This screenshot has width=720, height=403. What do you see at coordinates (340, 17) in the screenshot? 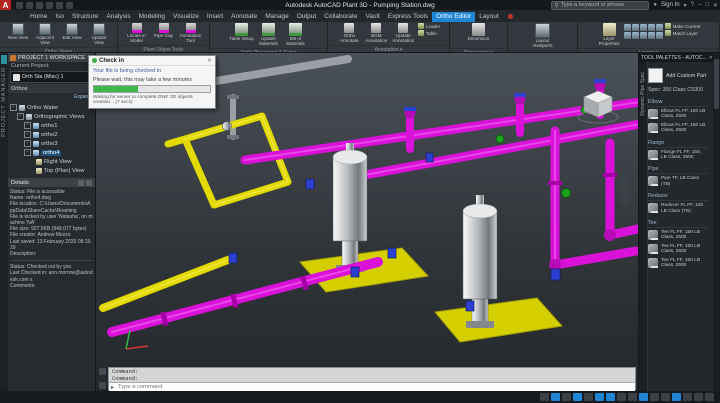
I see `tab-collaborate: Collaborate` at bounding box center [340, 17].